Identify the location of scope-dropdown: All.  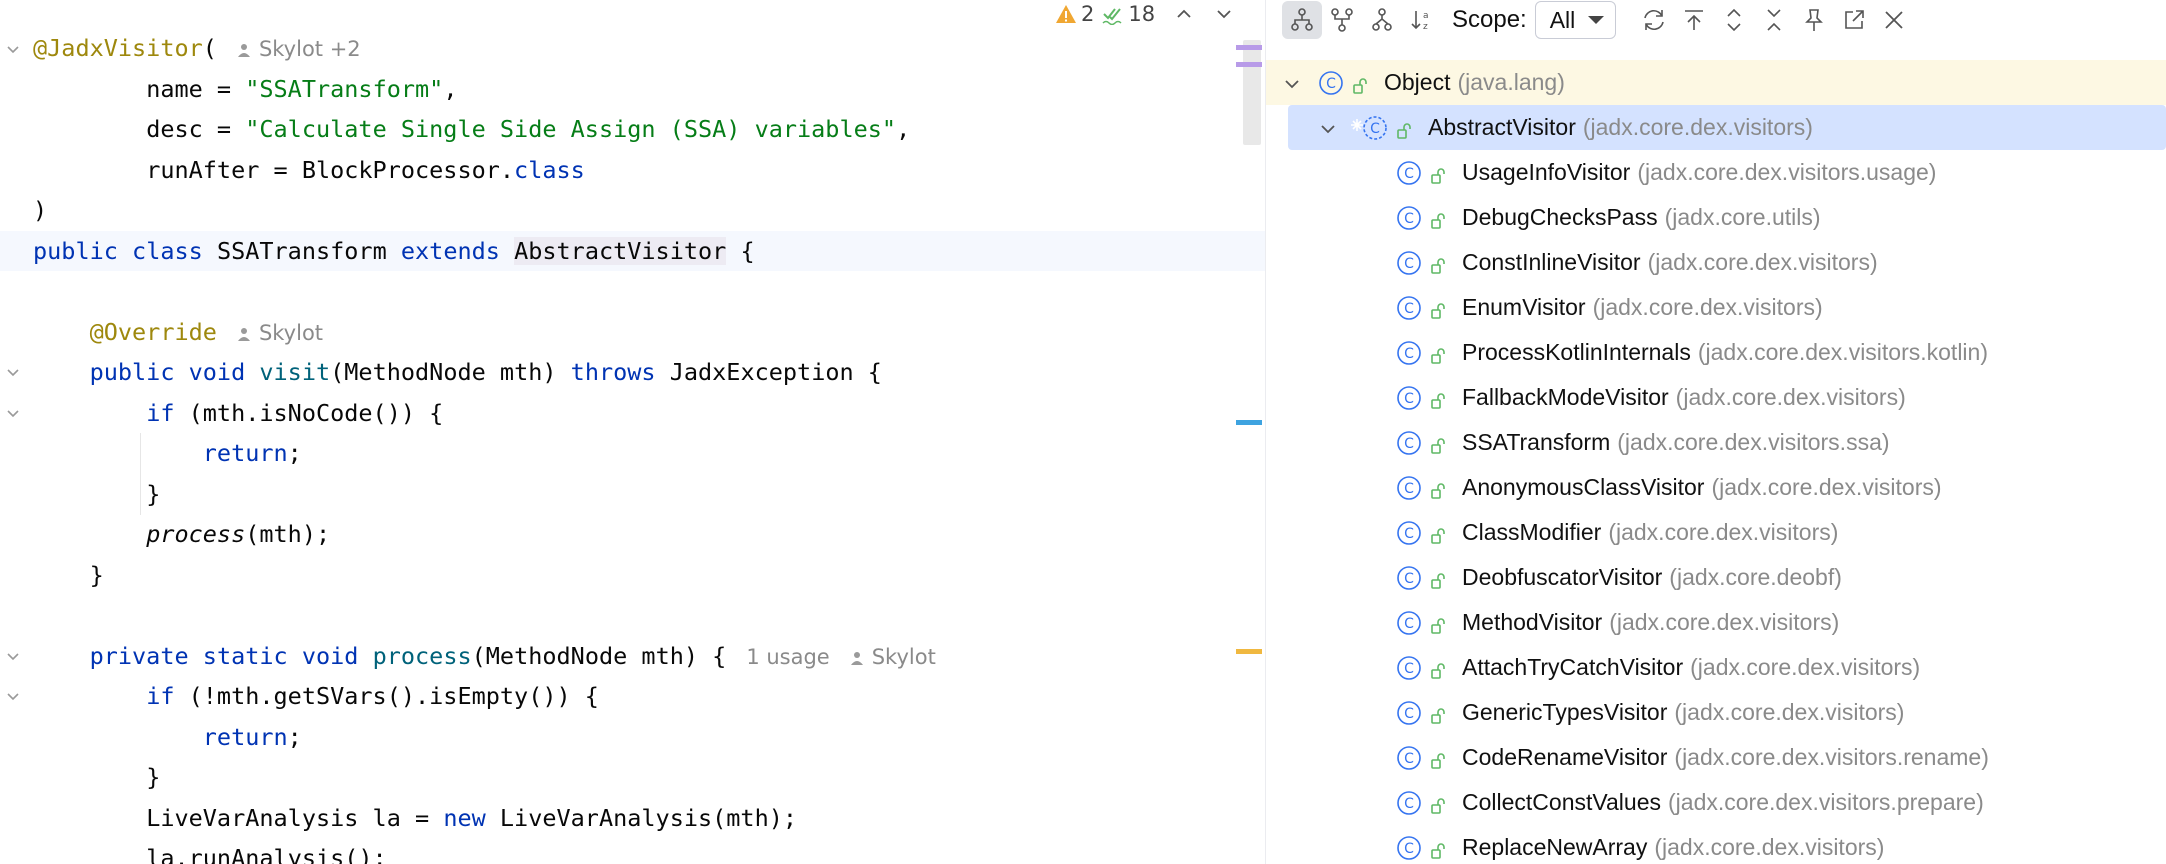
(1575, 20).